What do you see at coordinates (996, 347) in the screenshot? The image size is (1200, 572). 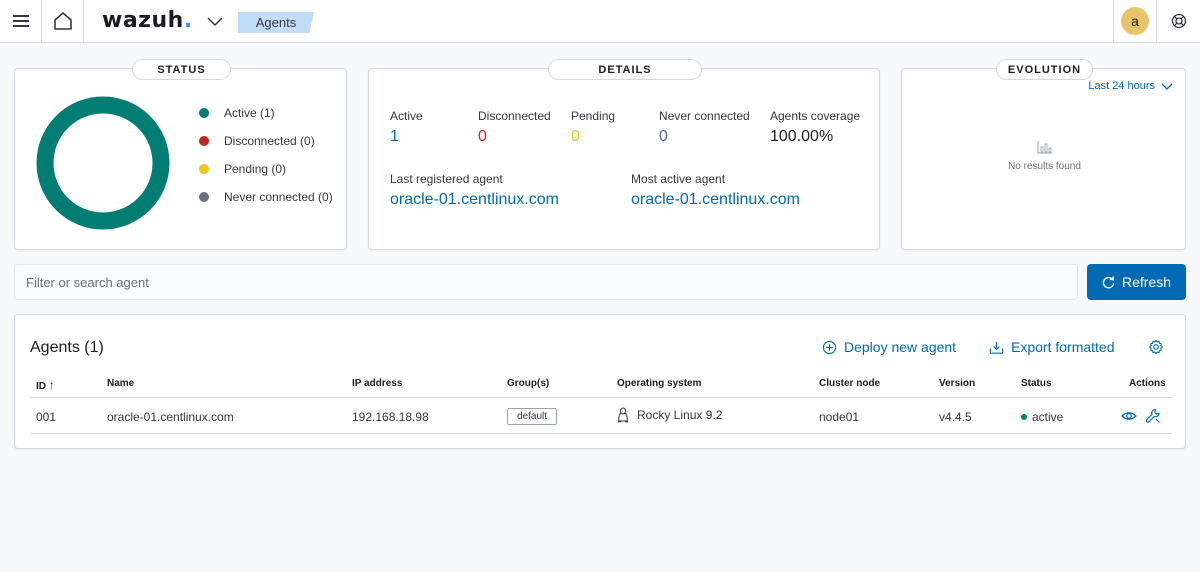 I see `export-icon` at bounding box center [996, 347].